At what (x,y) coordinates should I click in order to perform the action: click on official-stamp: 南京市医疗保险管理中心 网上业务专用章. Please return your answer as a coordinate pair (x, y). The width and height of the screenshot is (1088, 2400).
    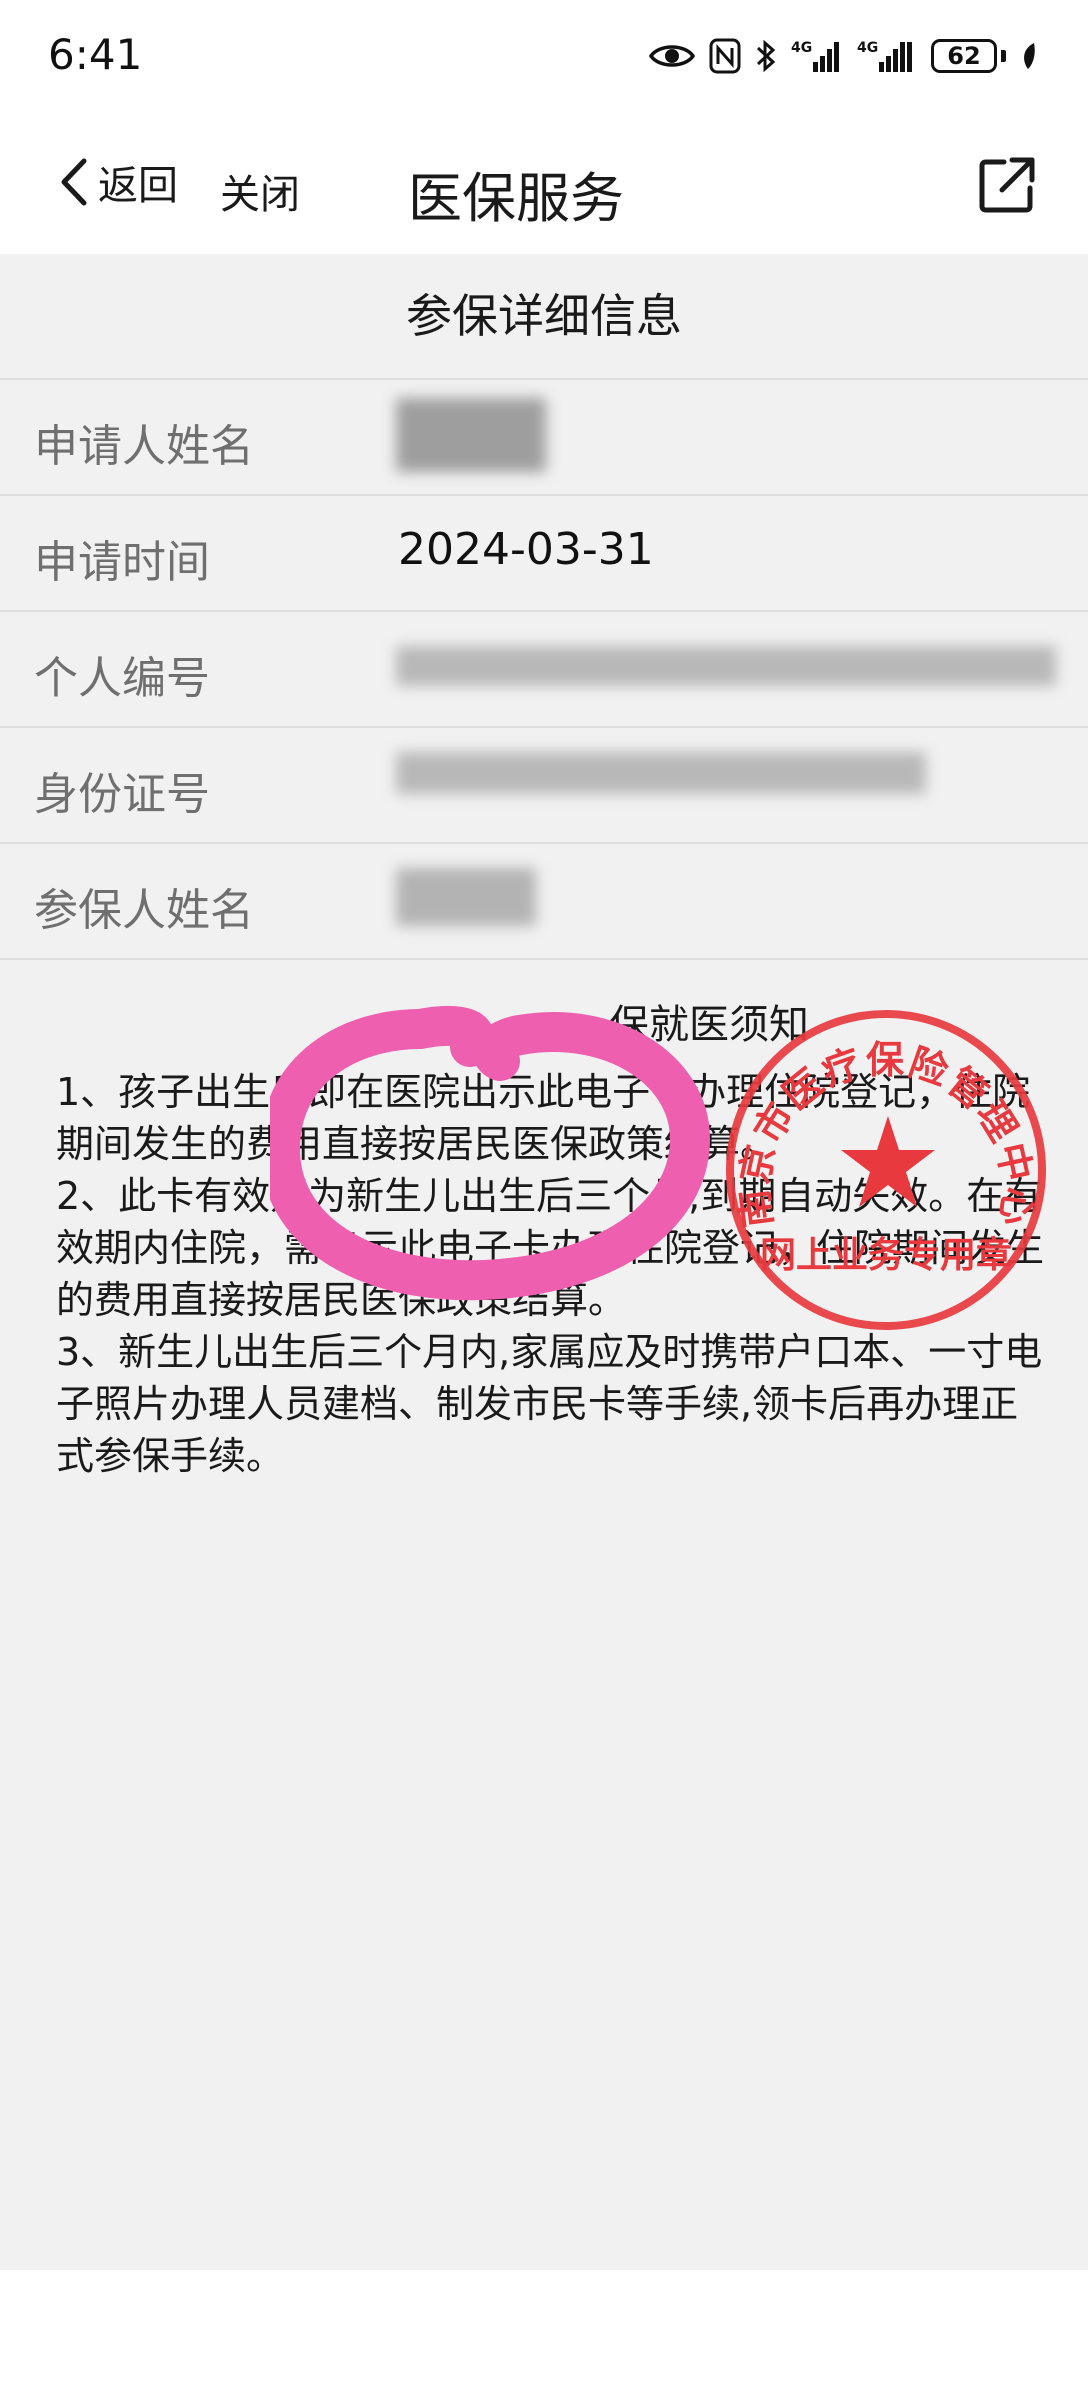
    Looking at the image, I should click on (886, 1170).